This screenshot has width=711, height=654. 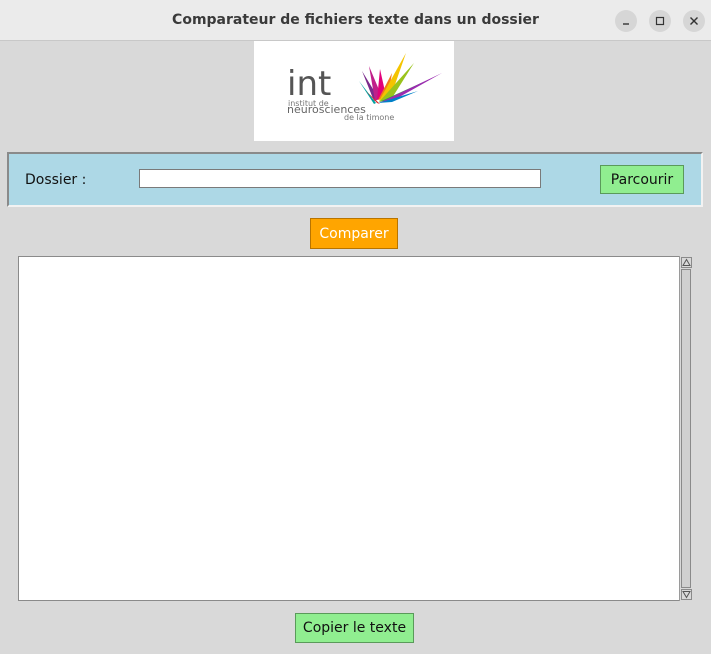 What do you see at coordinates (56, 180) in the screenshot?
I see `folder-label: Dossier :` at bounding box center [56, 180].